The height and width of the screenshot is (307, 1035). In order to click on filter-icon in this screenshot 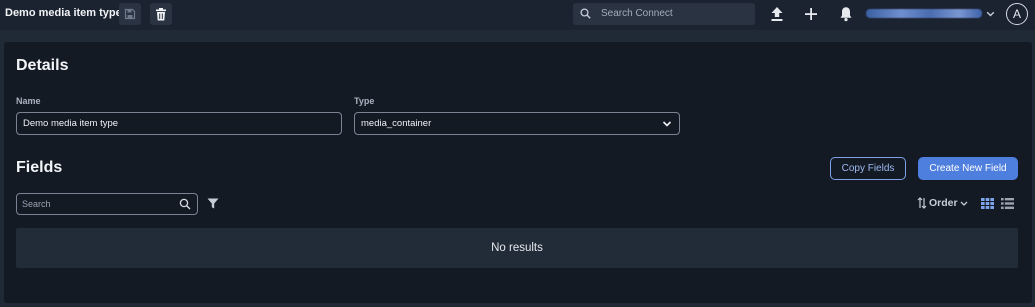, I will do `click(213, 203)`.